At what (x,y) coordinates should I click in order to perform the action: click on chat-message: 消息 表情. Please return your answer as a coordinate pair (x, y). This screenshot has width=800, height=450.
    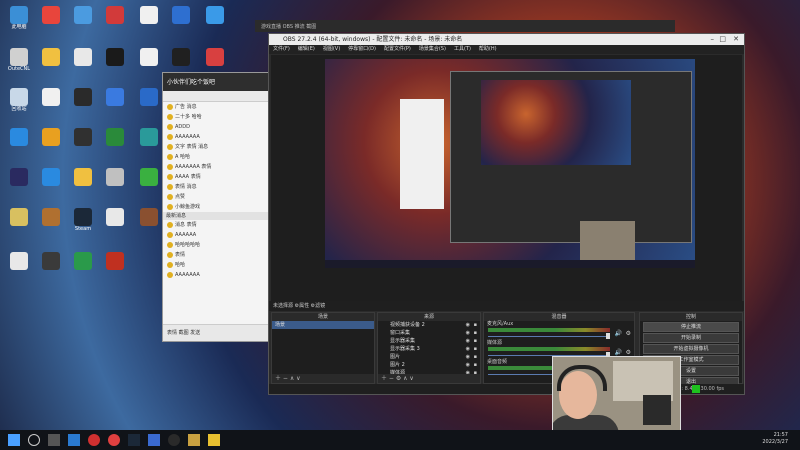
    Looking at the image, I should click on (218, 225).